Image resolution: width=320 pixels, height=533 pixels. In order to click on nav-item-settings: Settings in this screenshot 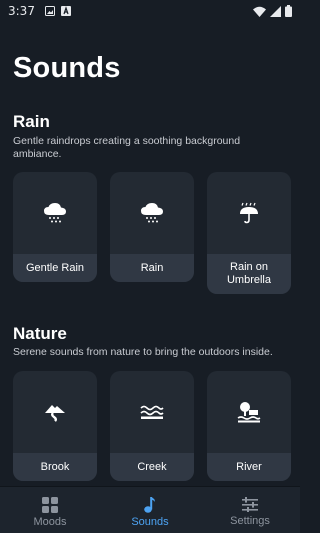, I will do `click(250, 510)`.